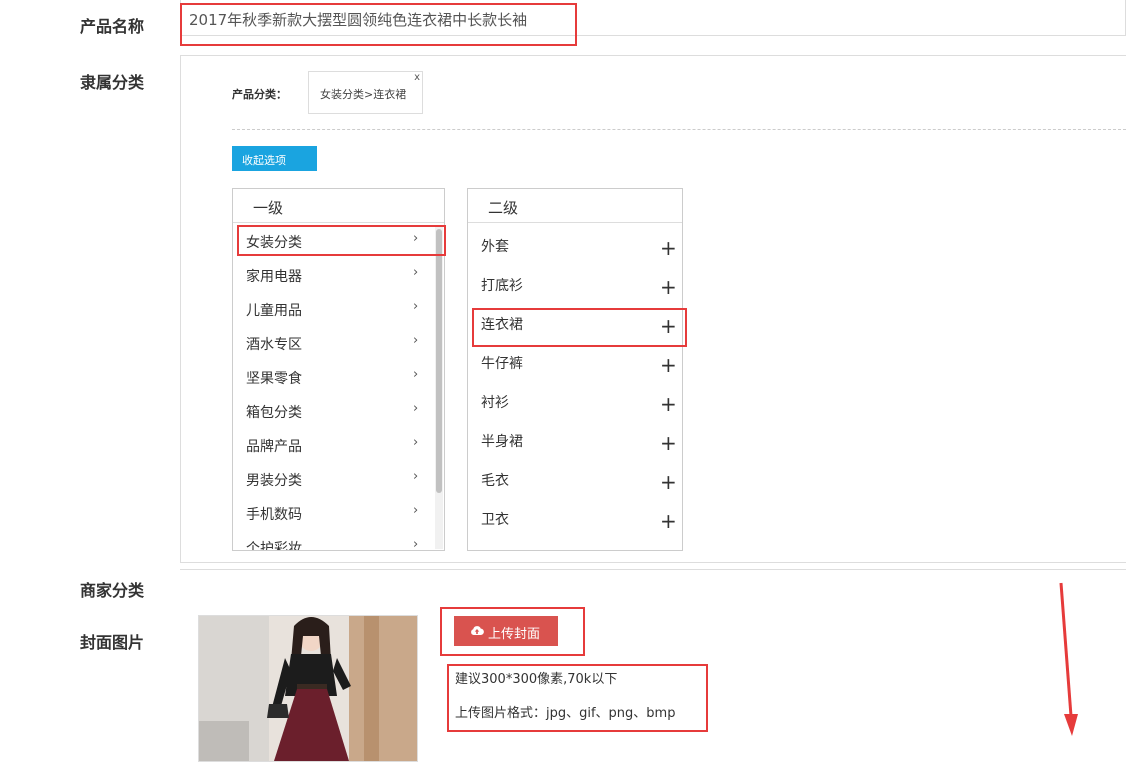 The width and height of the screenshot is (1126, 762). I want to click on selected-category-tag: 女装分类>连衣裙 x, so click(365, 92).